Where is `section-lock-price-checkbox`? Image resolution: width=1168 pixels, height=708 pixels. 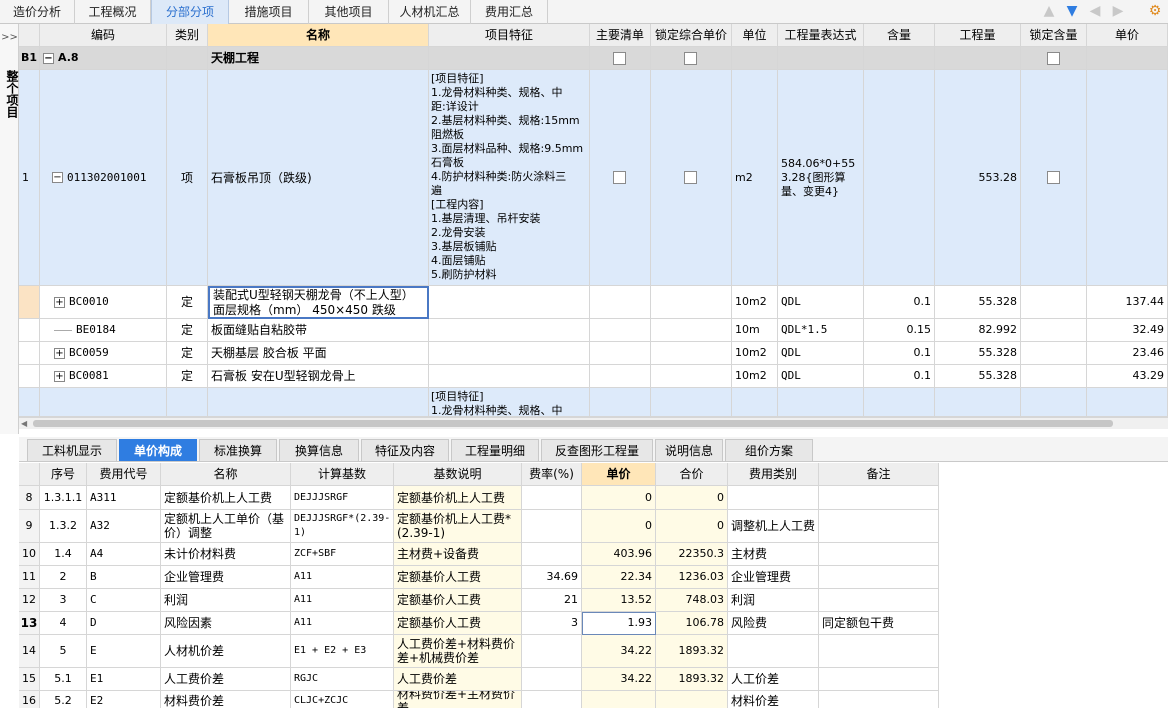 section-lock-price-checkbox is located at coordinates (690, 58).